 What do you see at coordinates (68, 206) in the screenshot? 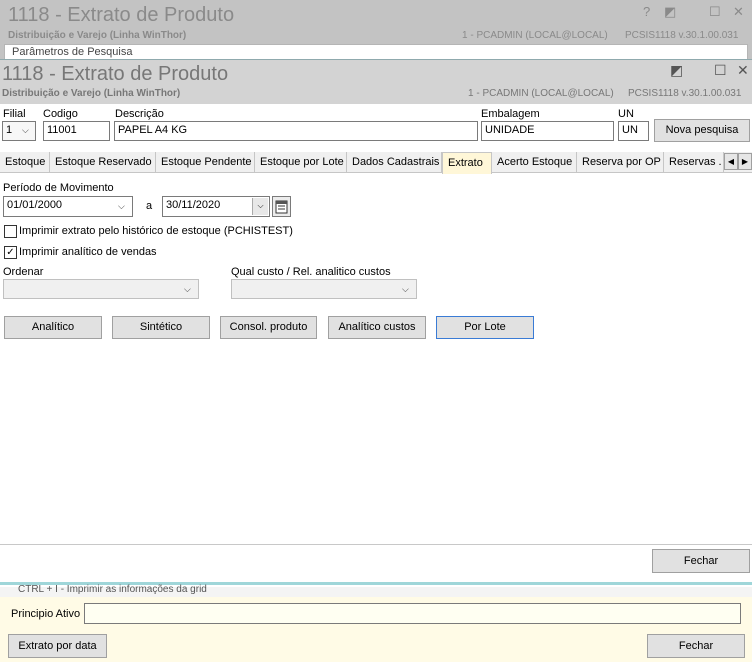
I see `data-inicio-field: 01/01/2000 ⌵` at bounding box center [68, 206].